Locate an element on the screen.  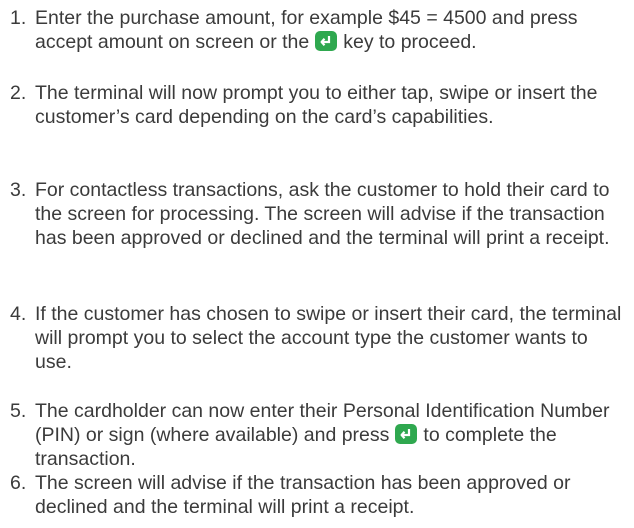
step-number: 5. is located at coordinates (18, 411).